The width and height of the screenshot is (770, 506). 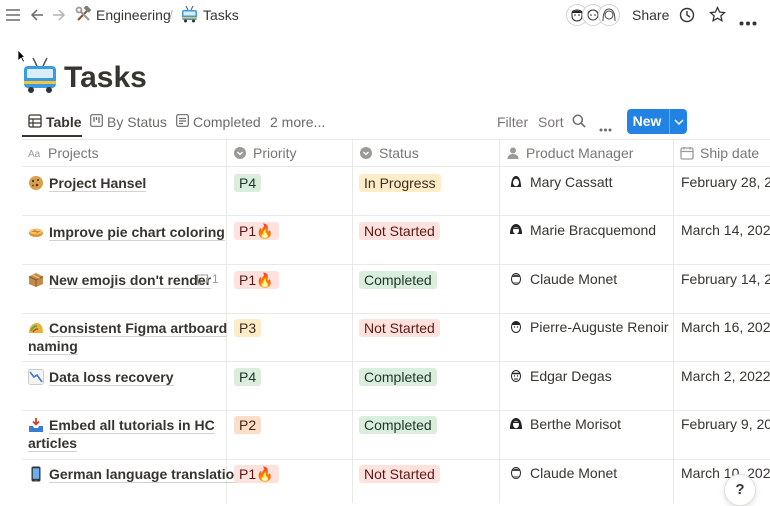 I want to click on star-icon, so click(x=717, y=15).